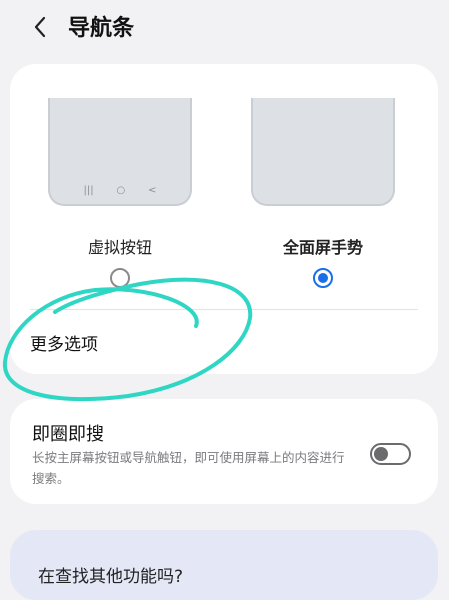 The height and width of the screenshot is (600, 449). I want to click on more-options-item: 更多选项, so click(64, 342).